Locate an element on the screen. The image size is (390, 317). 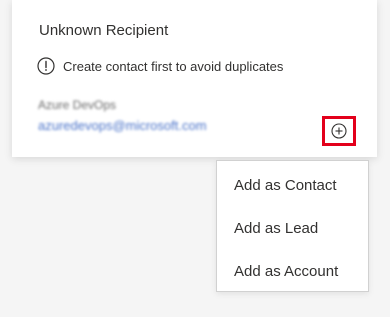
menu-item-add-as-contact: Add as Contact is located at coordinates (292, 185).